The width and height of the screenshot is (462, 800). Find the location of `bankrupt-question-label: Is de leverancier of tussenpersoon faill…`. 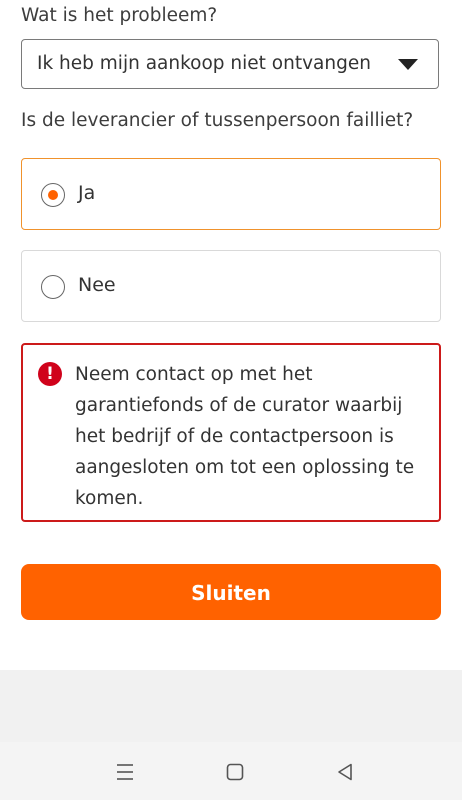

bankrupt-question-label: Is de leverancier of tussenpersoon faill… is located at coordinates (217, 120).